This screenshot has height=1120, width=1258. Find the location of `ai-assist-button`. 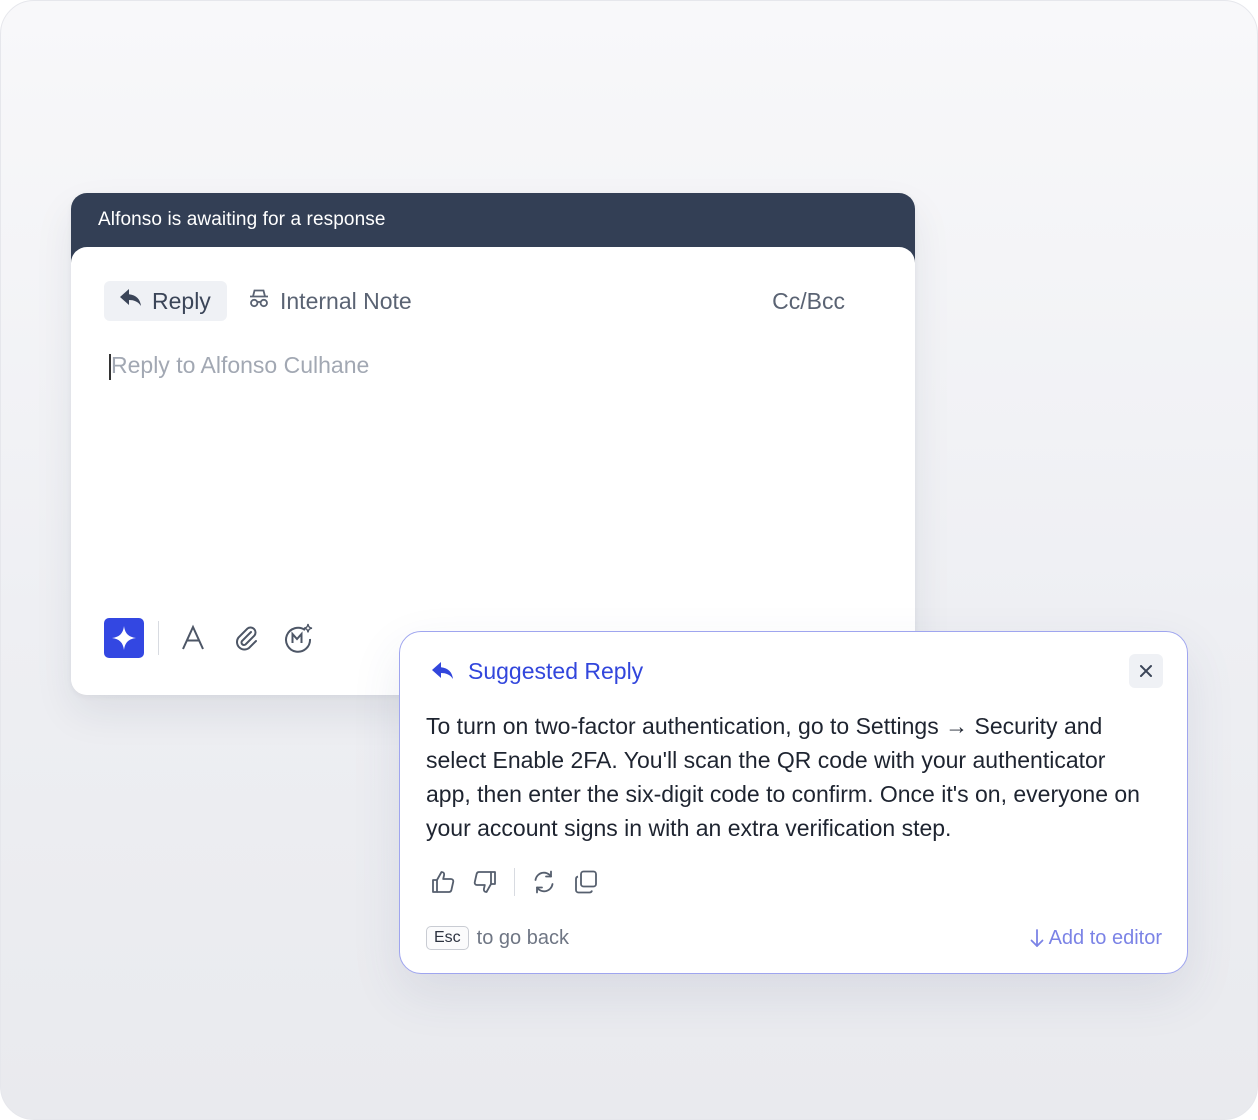

ai-assist-button is located at coordinates (124, 638).